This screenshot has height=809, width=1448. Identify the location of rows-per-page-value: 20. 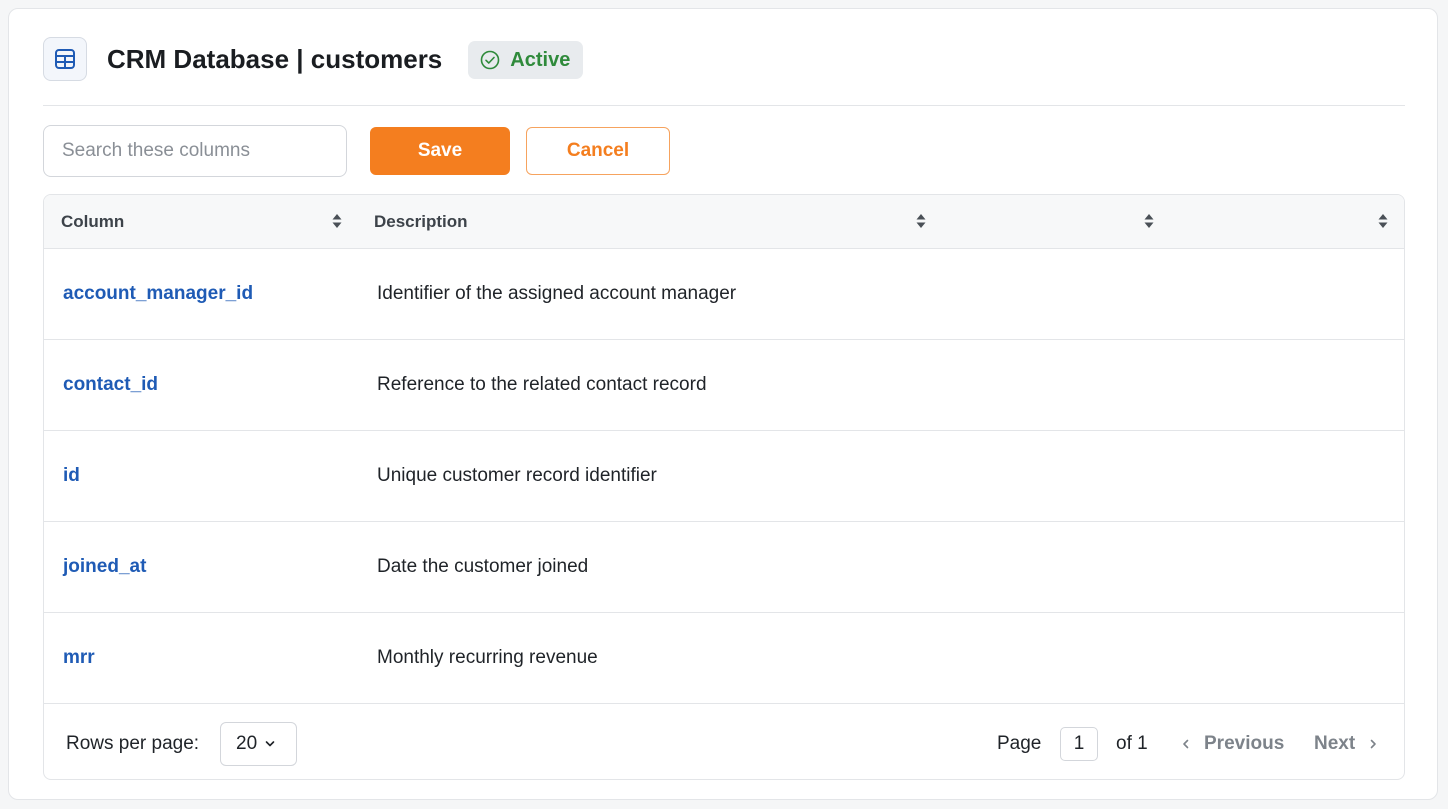
(247, 743).